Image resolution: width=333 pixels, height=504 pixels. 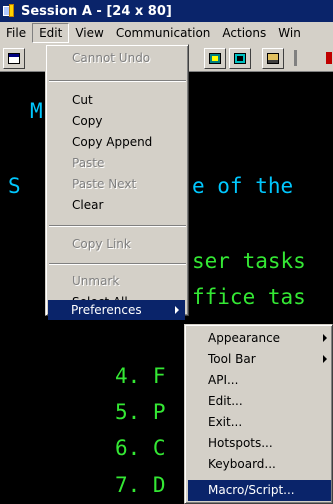 I want to click on screen-icon, so click(x=215, y=58).